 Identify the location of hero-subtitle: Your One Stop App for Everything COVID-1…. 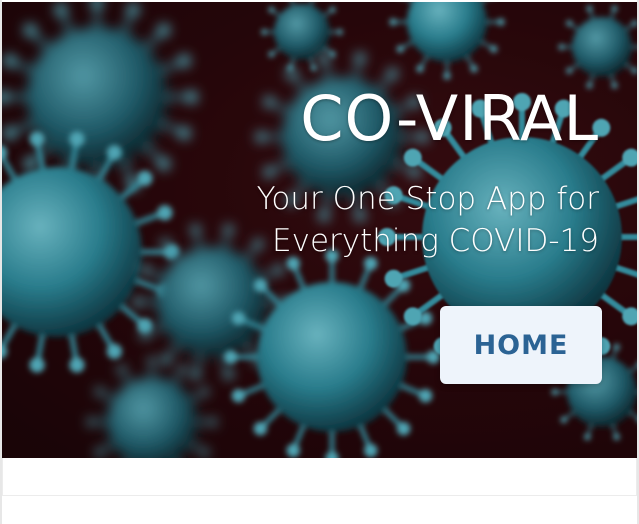
(427, 220).